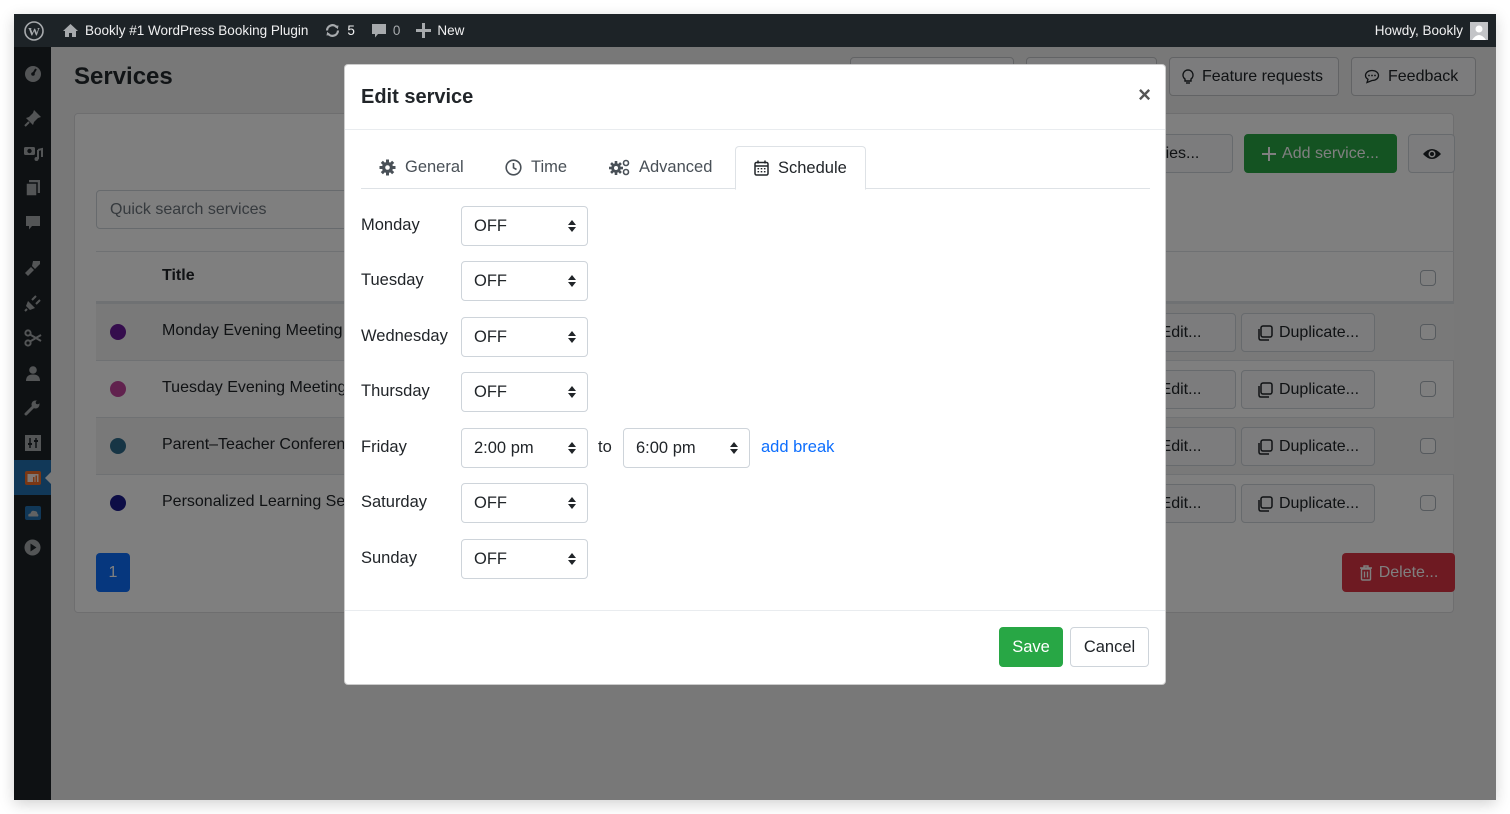  I want to click on tab-schedule: Schedule, so click(800, 168).